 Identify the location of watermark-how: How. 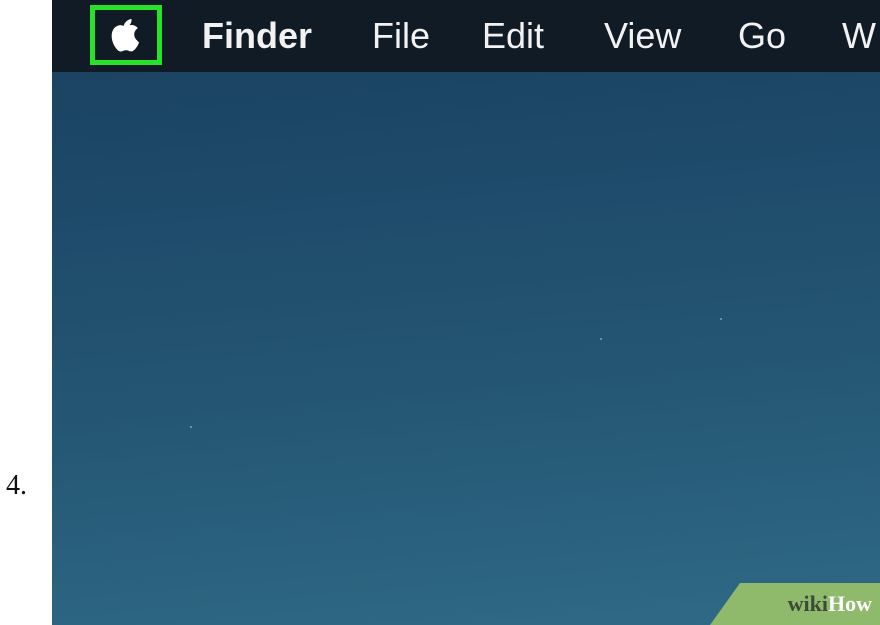
(850, 603).